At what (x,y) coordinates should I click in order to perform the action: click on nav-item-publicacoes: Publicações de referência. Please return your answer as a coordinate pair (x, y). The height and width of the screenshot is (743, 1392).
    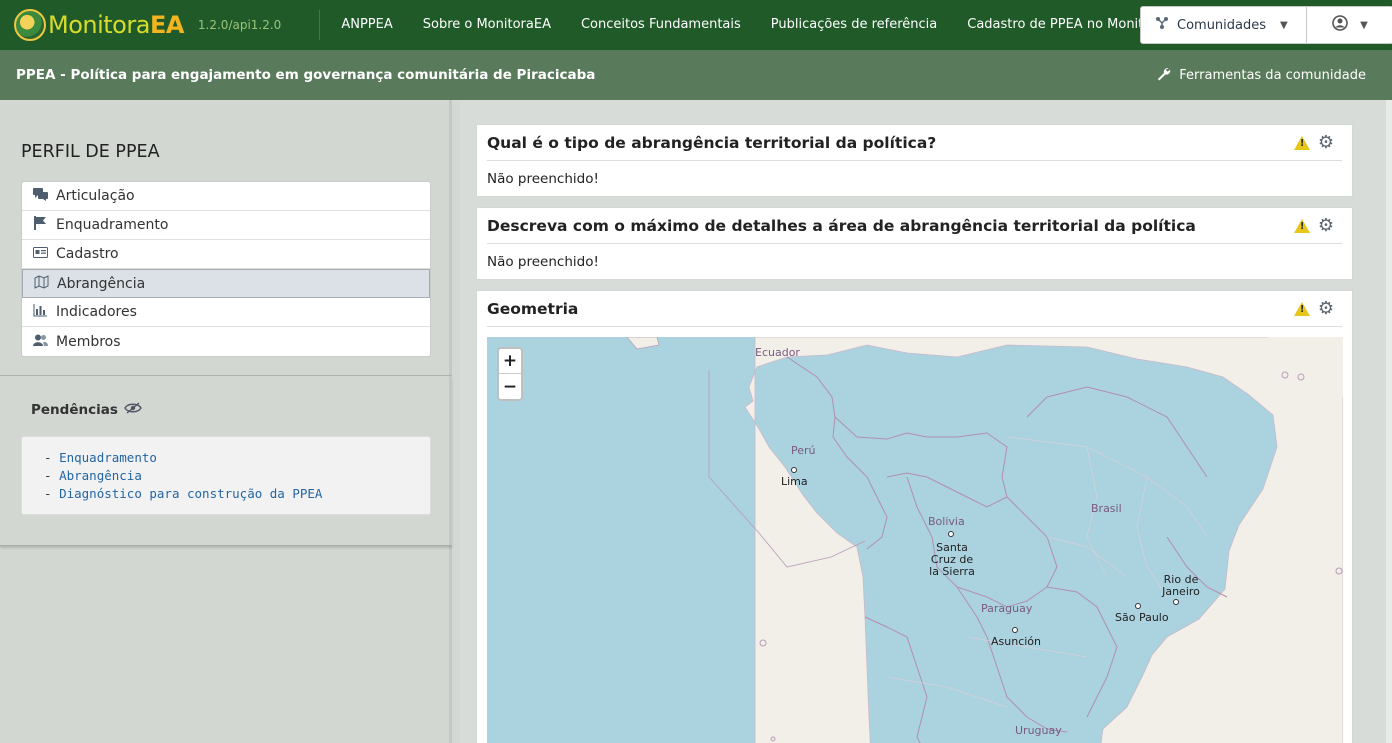
    Looking at the image, I should click on (854, 25).